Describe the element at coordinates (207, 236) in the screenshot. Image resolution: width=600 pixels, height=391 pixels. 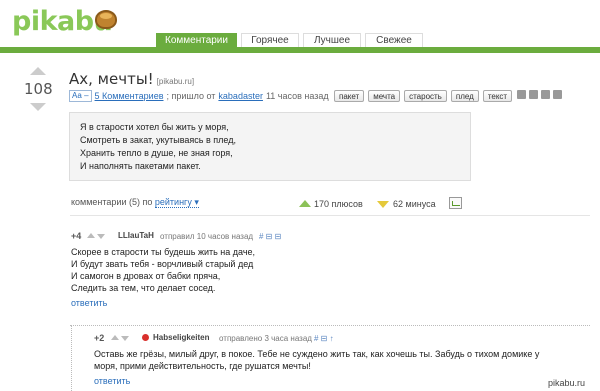
I see `comment-time: отправил 10 часов назад` at that location.